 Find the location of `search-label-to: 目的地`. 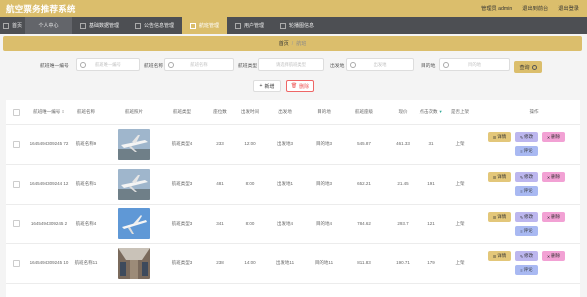

search-label-to: 目的地 is located at coordinates (428, 66).